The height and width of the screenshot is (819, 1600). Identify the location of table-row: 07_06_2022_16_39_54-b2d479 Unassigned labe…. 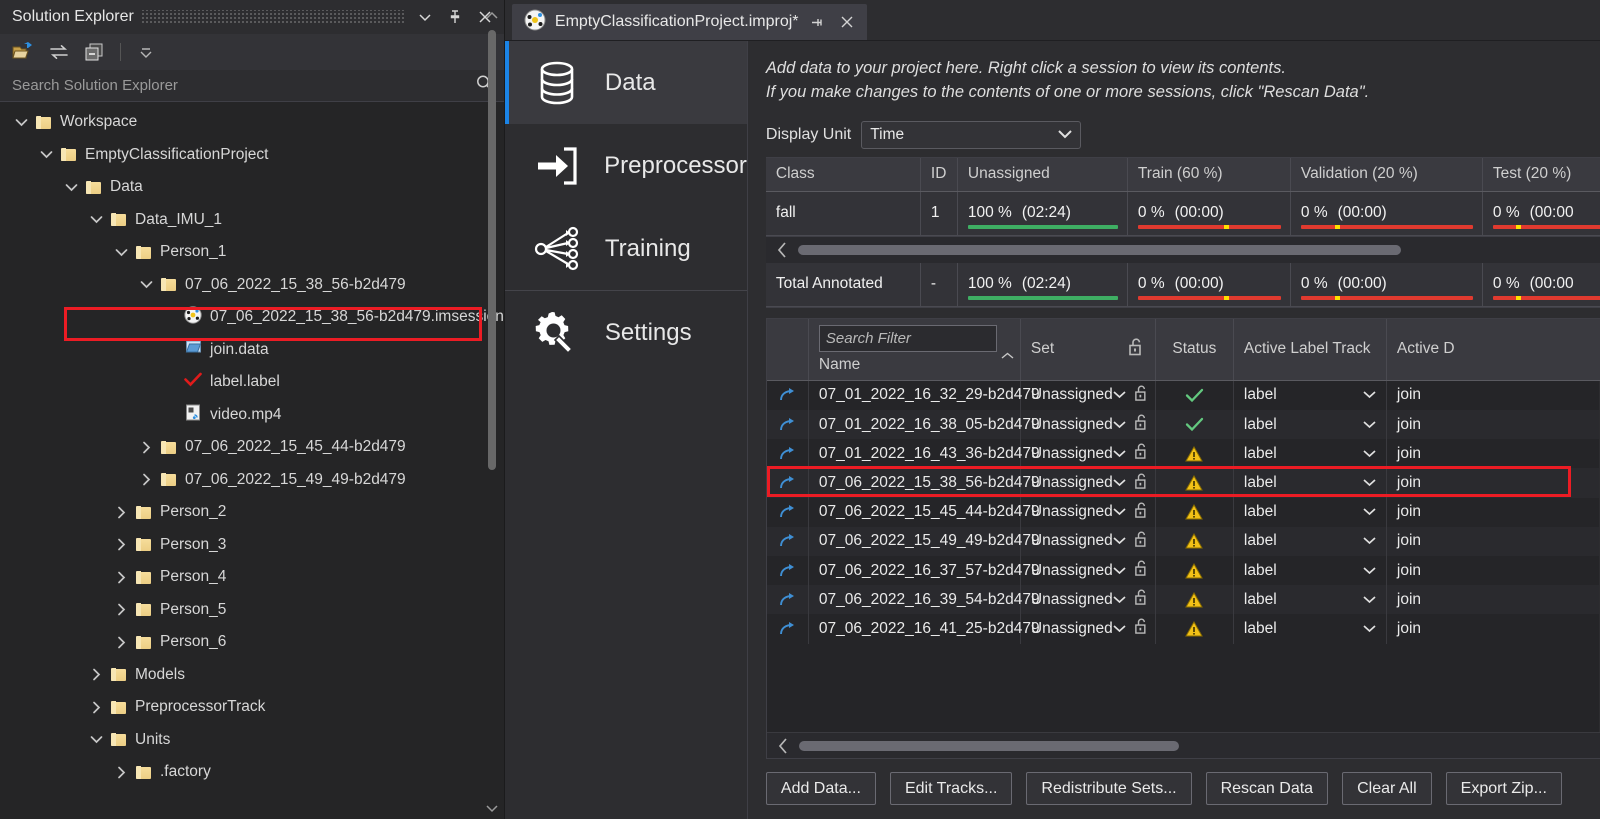
(1183, 600).